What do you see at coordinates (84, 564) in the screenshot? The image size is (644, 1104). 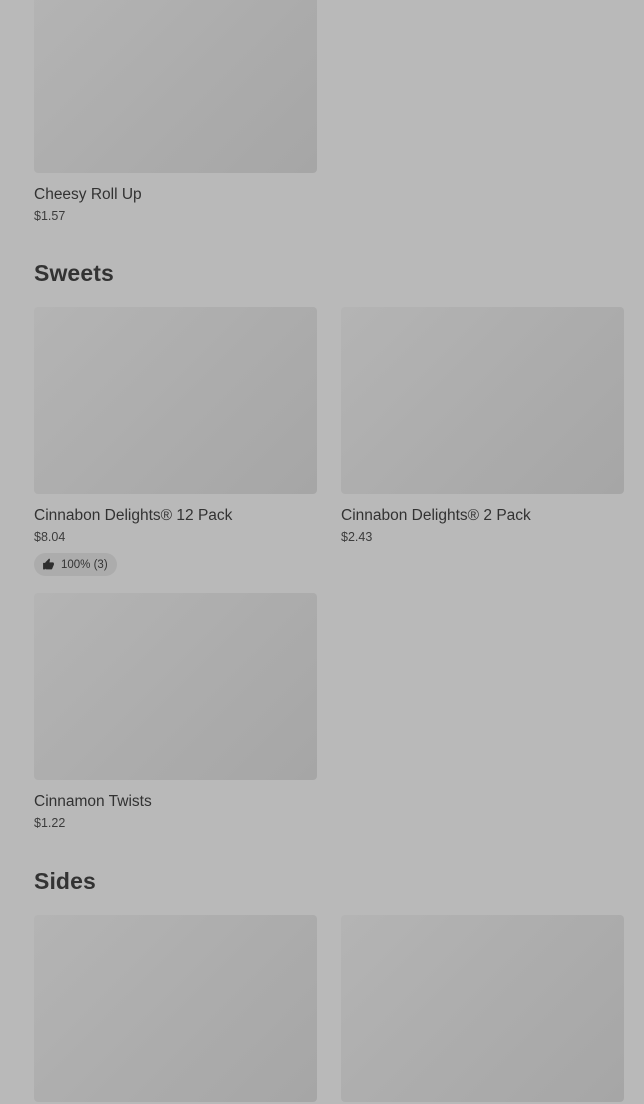 I see `rating-text: 100% (3)` at bounding box center [84, 564].